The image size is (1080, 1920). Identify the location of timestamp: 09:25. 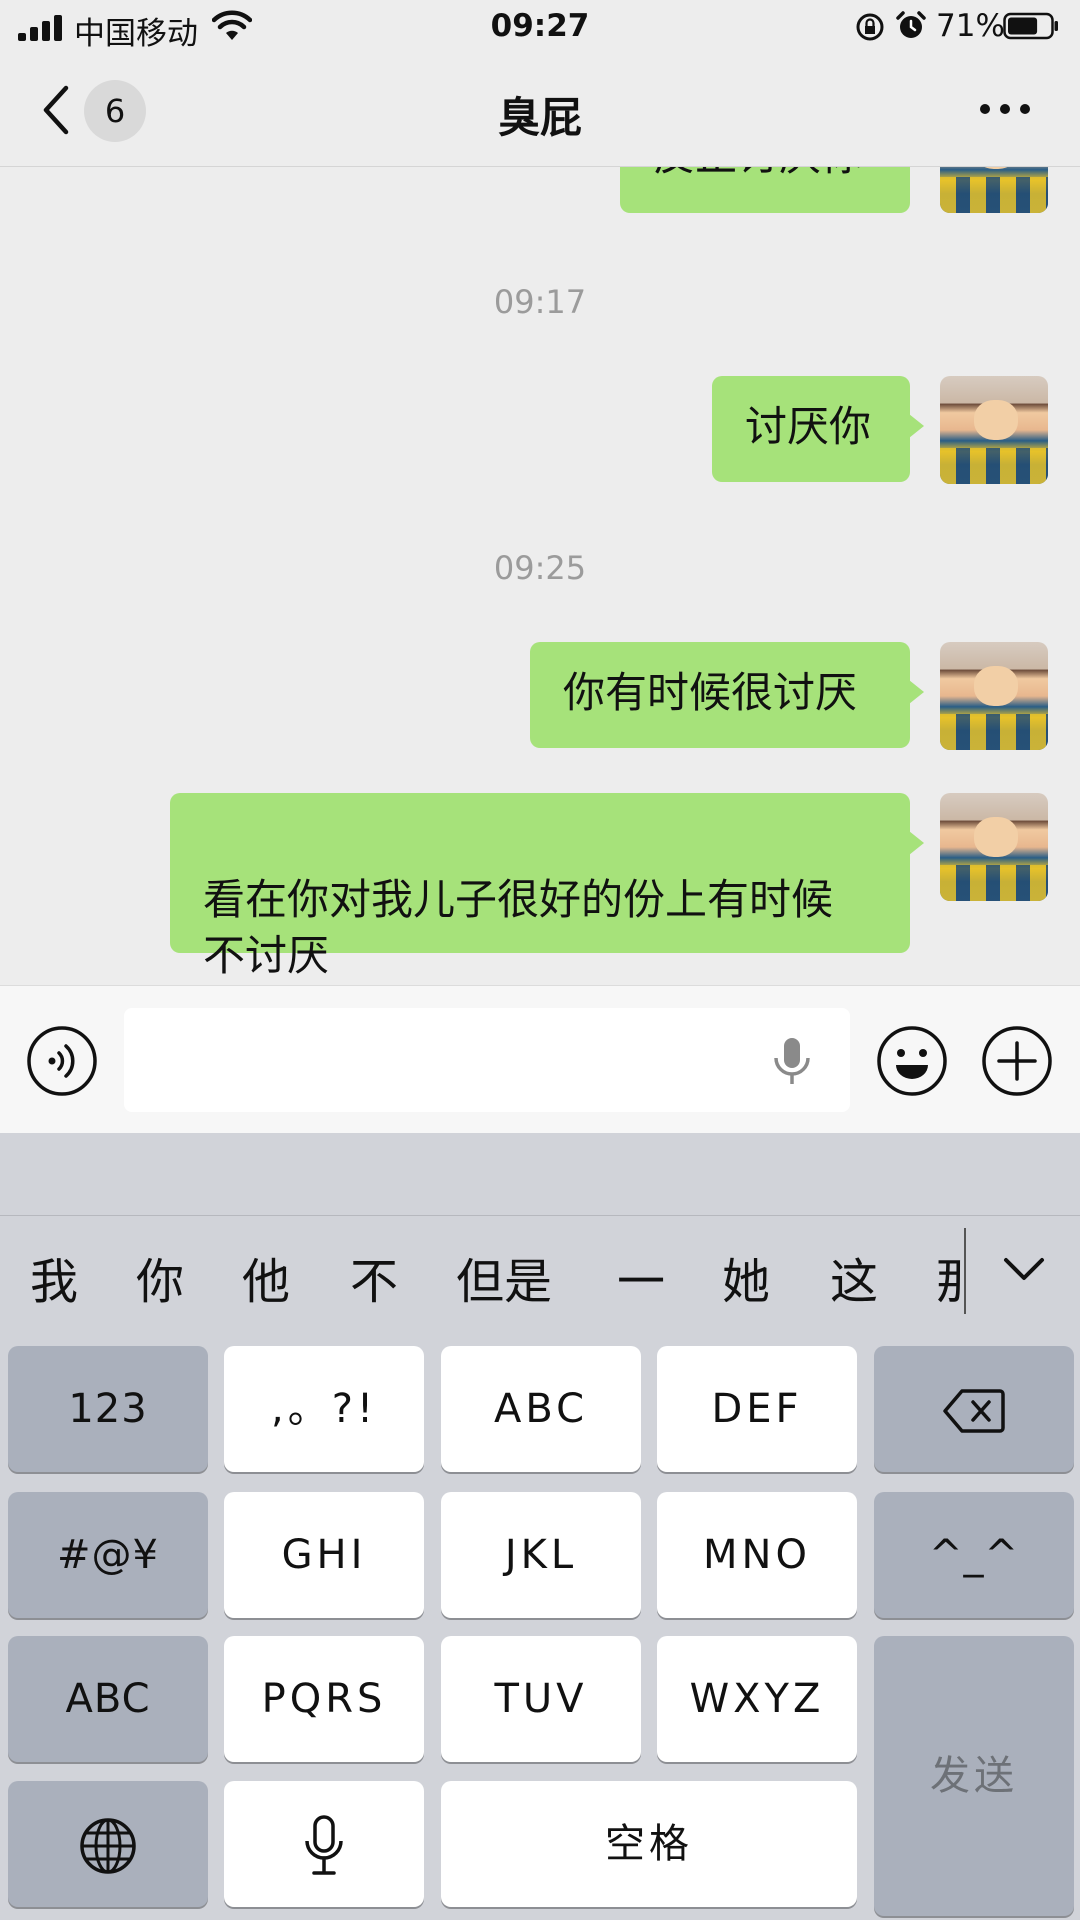
(540, 568).